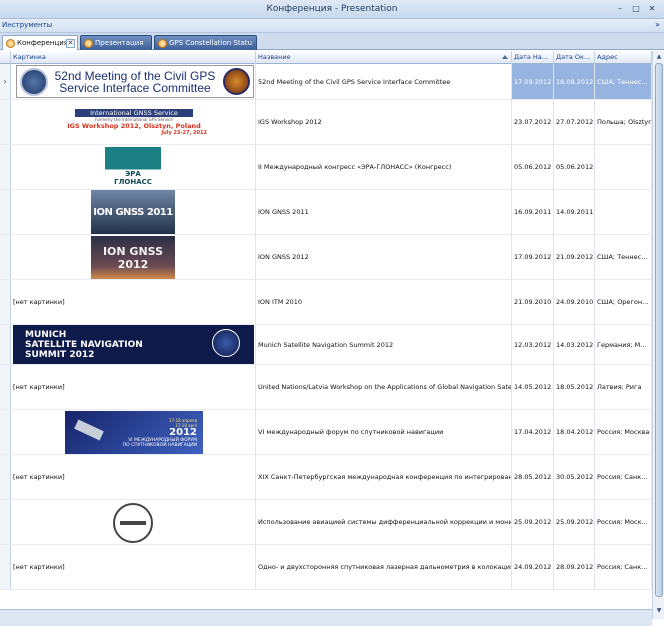 The width and height of the screenshot is (664, 626). I want to click on name-cell: ION ITM 2010, so click(384, 302).